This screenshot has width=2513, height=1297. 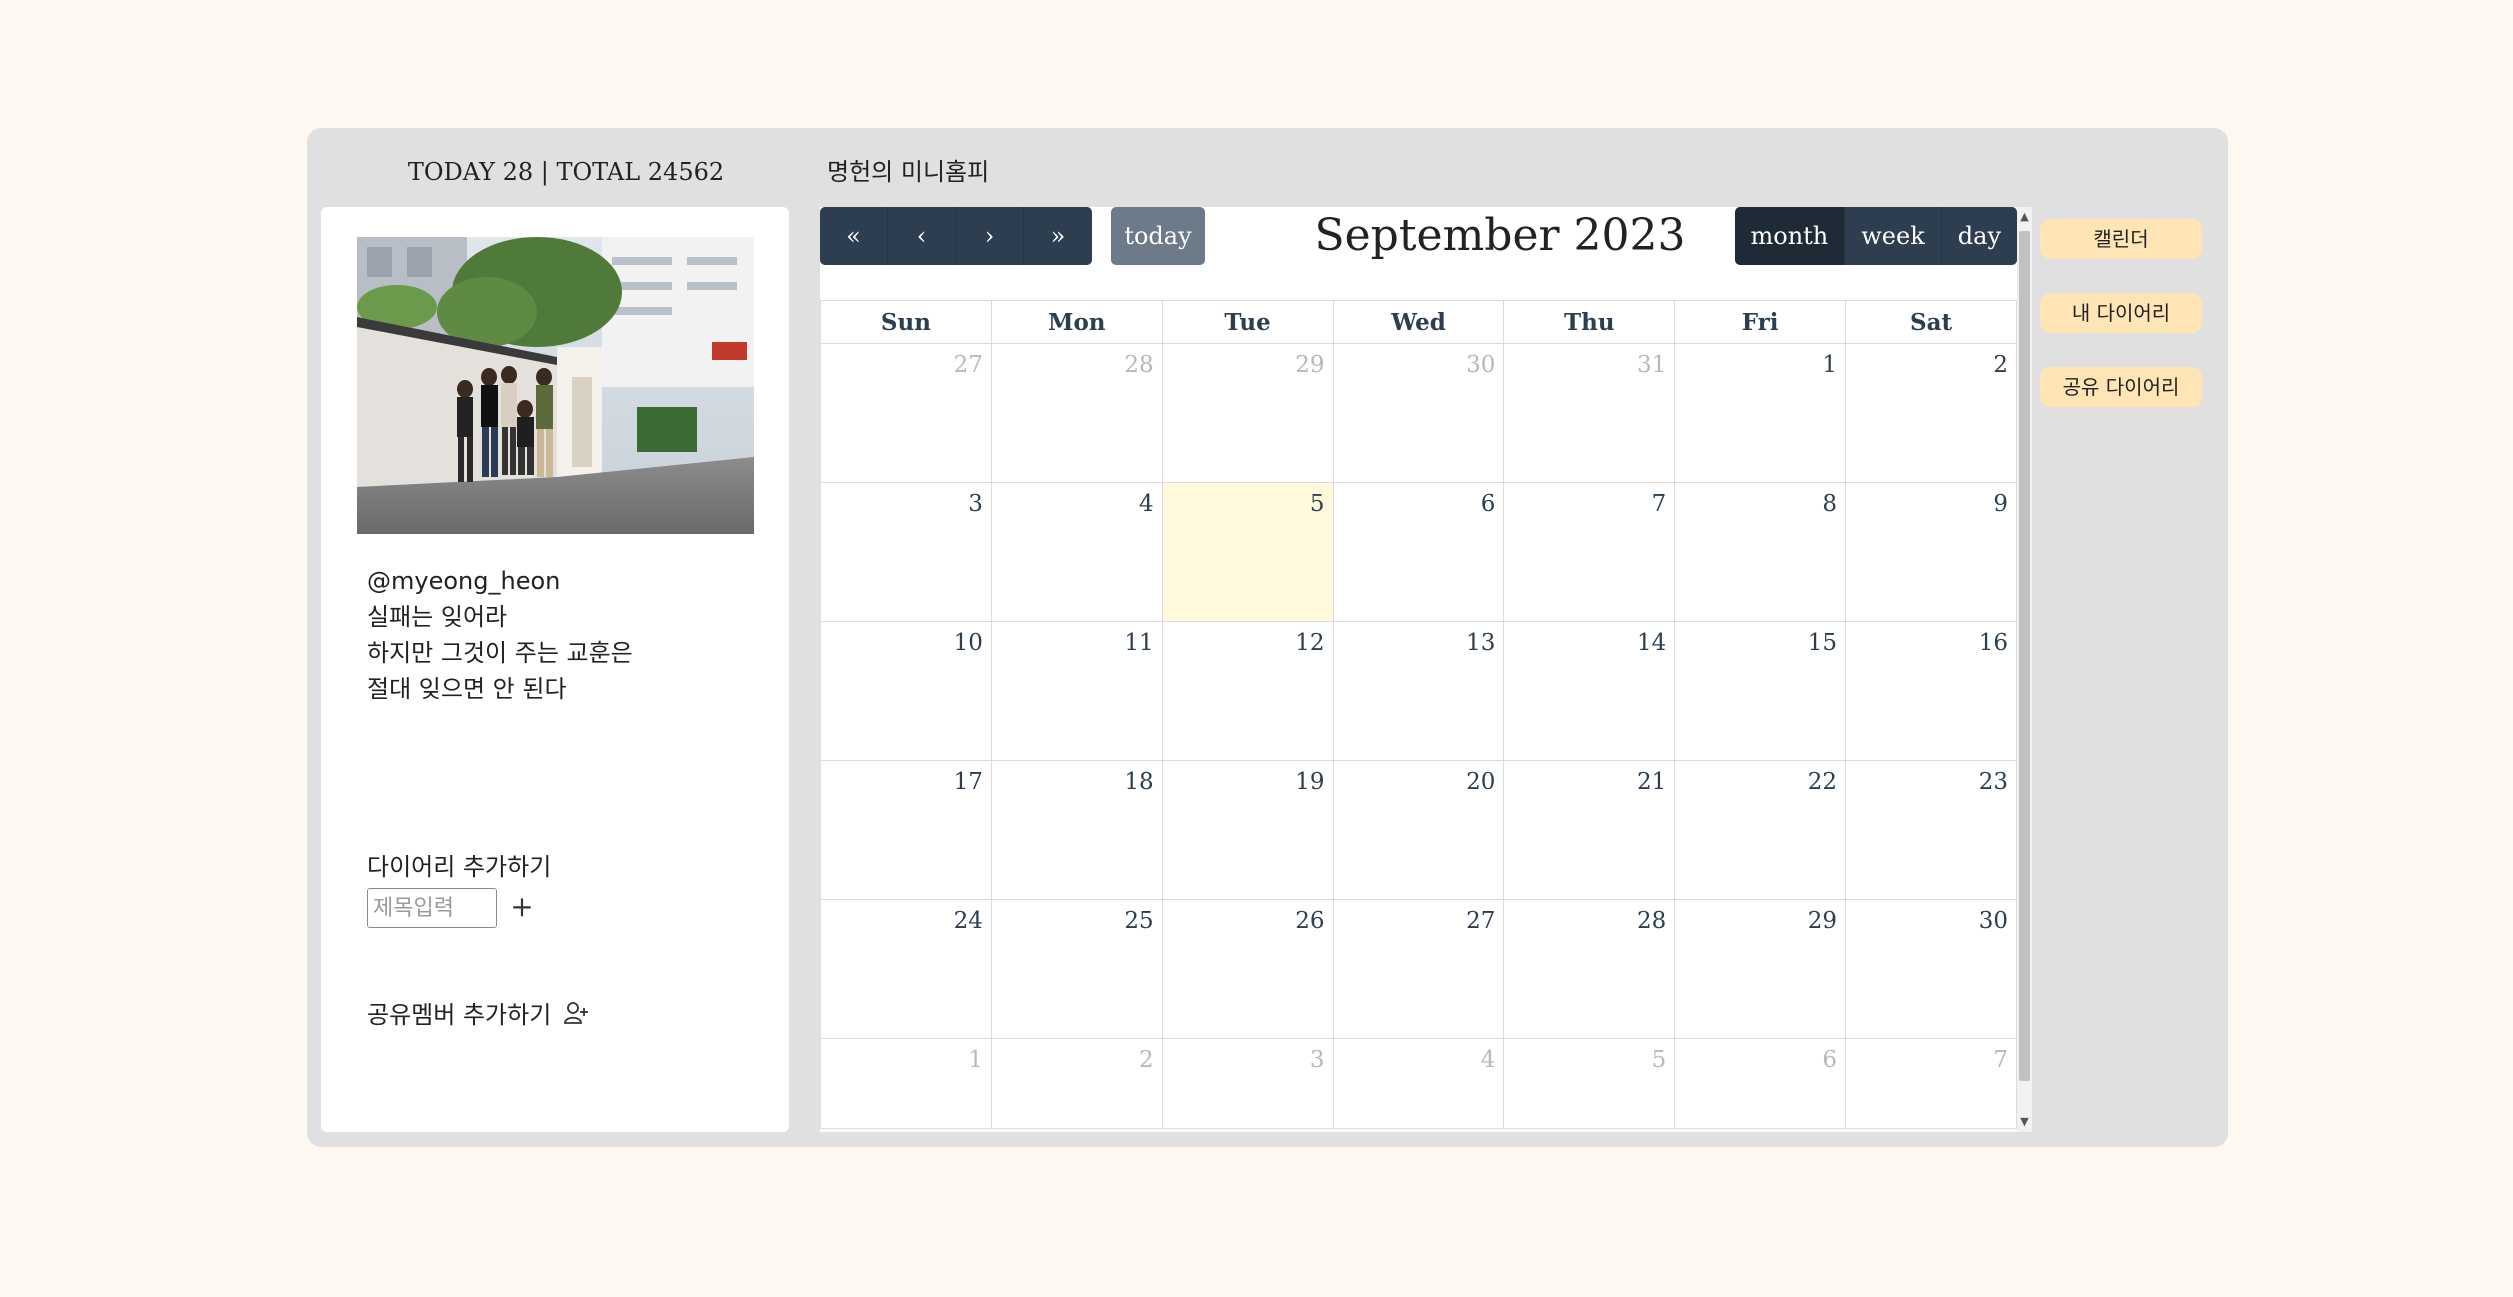 I want to click on day-cell: 19, so click(x=1247, y=830).